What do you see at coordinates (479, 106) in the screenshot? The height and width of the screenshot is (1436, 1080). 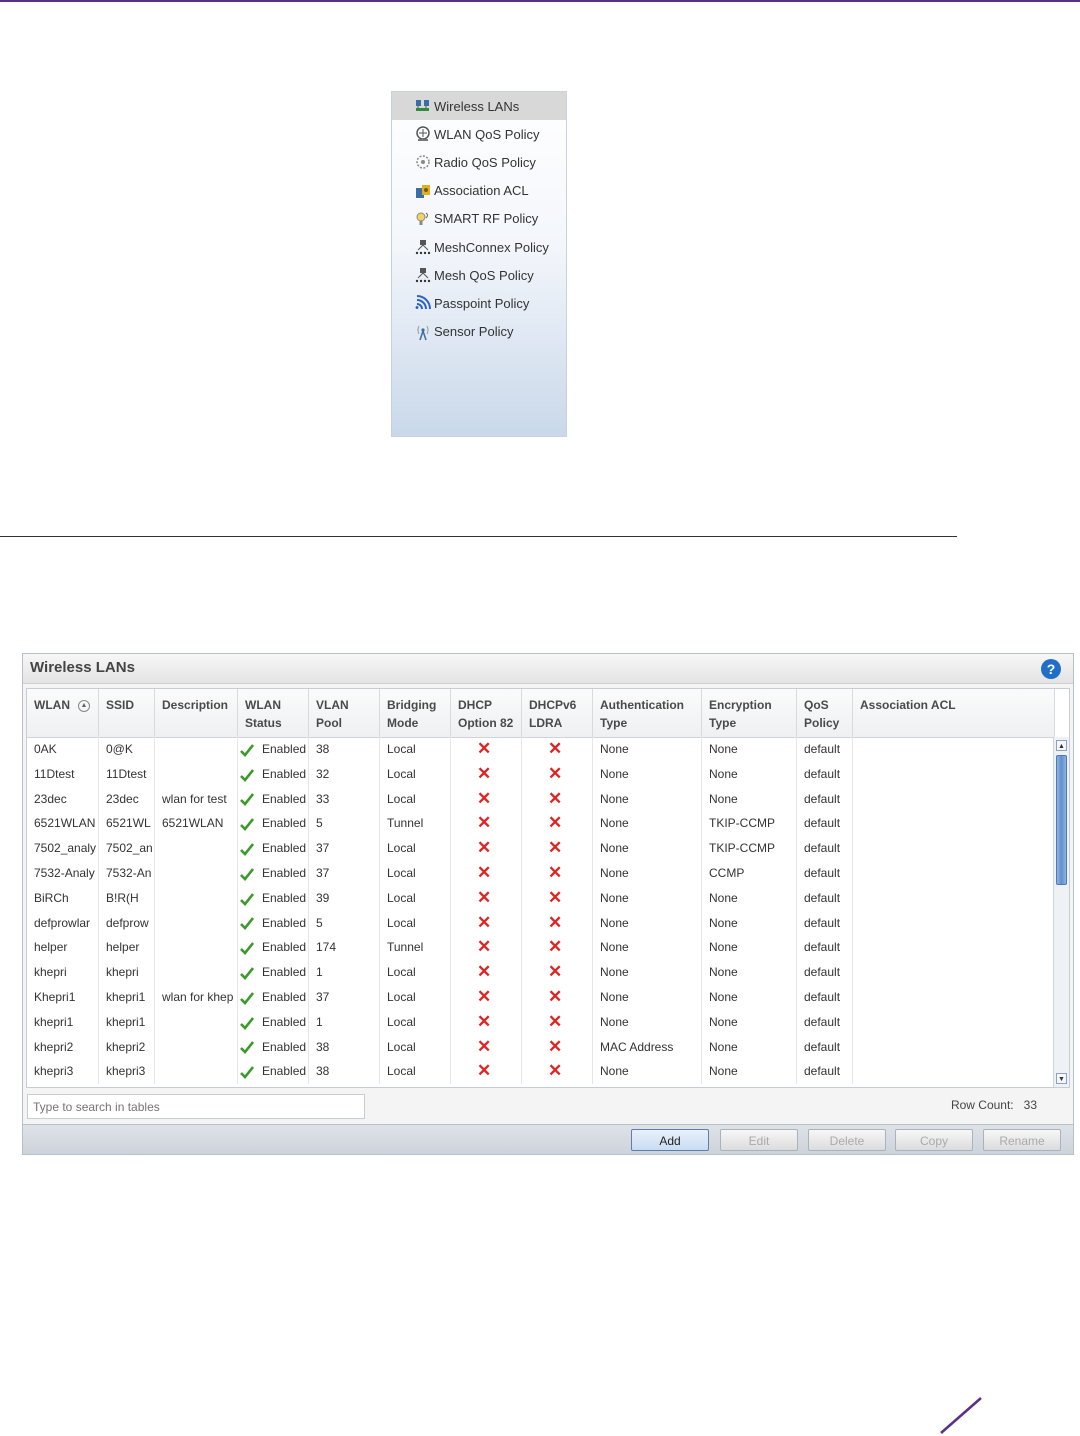 I see `nav-item-wireless-lans: Wireless LANs` at bounding box center [479, 106].